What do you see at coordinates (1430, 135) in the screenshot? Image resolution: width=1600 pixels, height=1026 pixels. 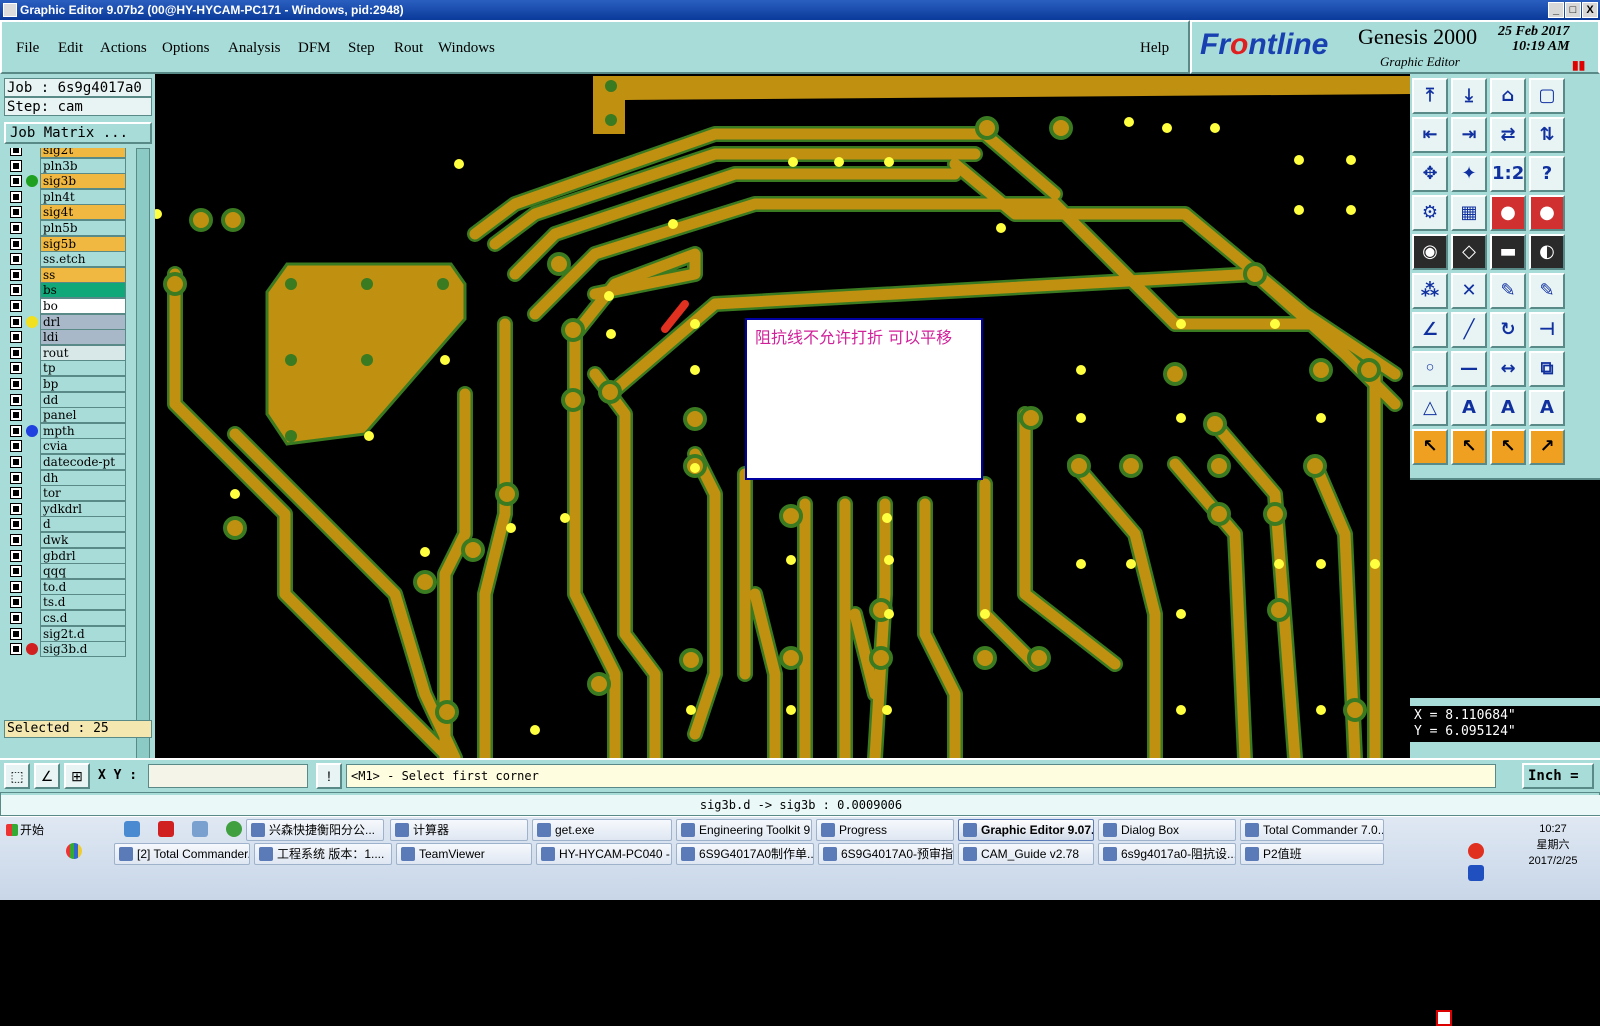 I see `tool-button-icon: ⇤` at bounding box center [1430, 135].